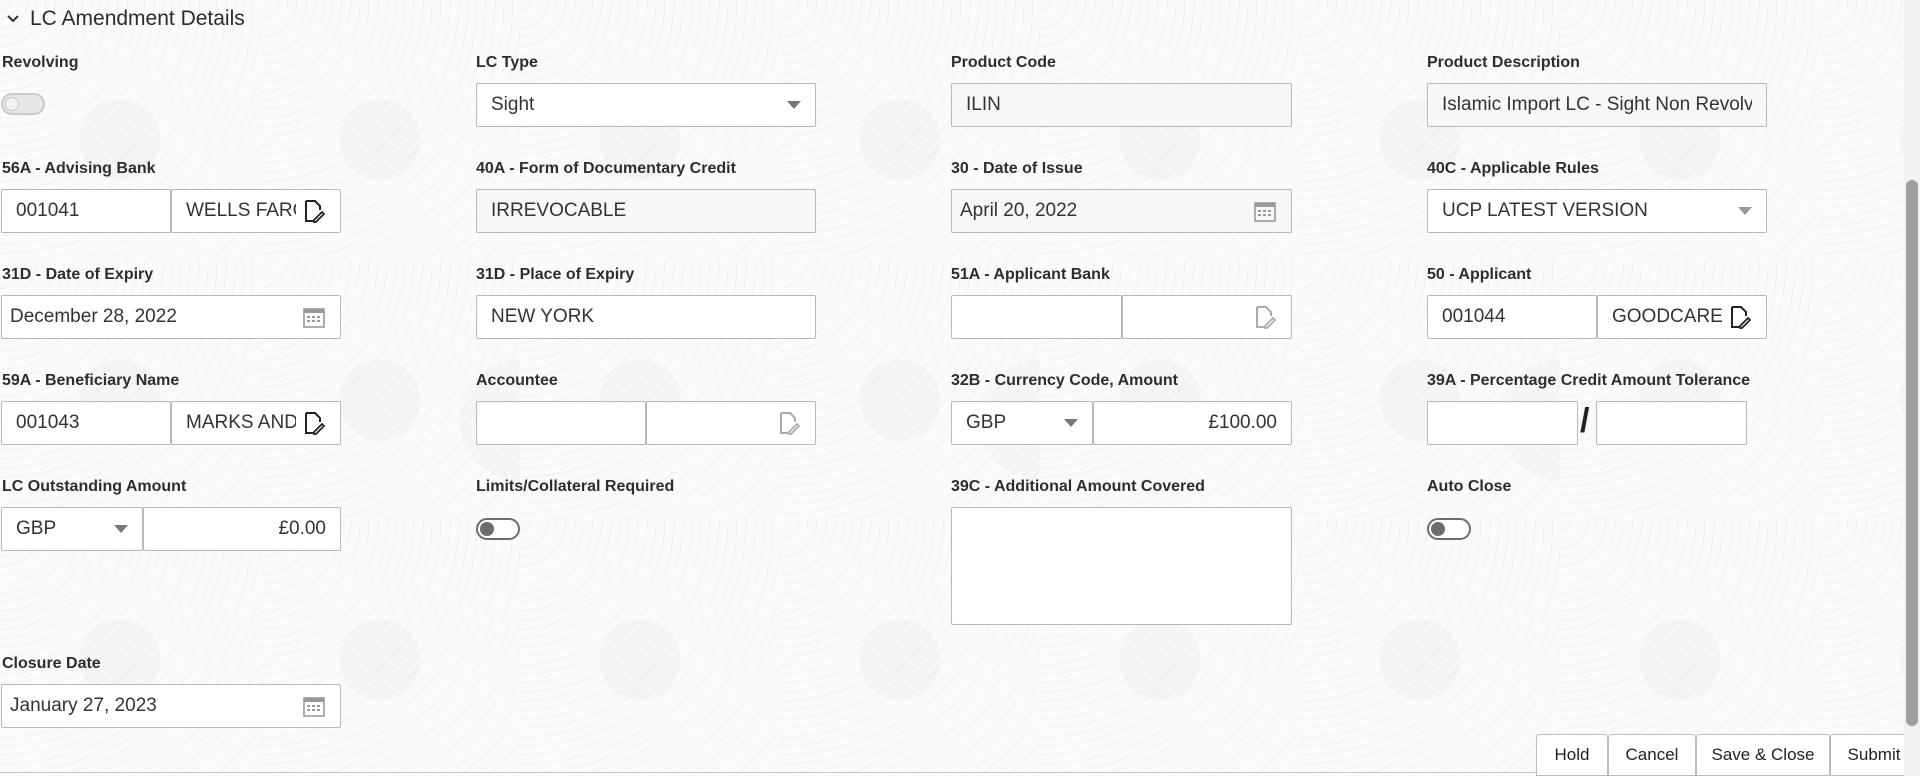  What do you see at coordinates (91, 380) in the screenshot?
I see `beneficiary-label: 59A - Beneficiary Name` at bounding box center [91, 380].